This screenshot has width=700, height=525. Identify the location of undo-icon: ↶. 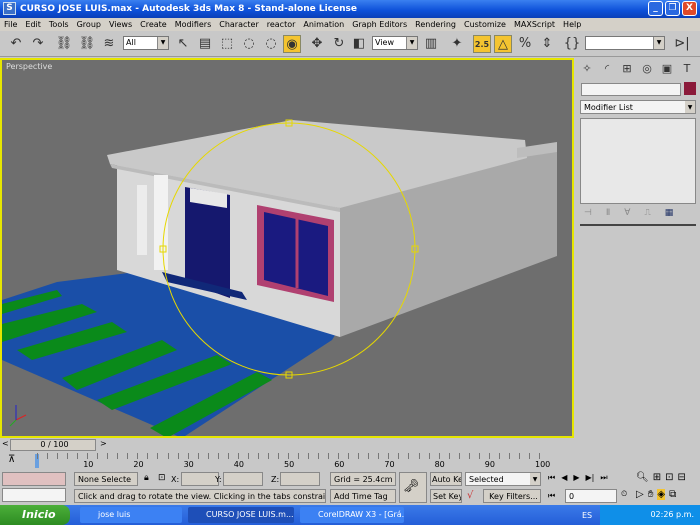
(16, 44).